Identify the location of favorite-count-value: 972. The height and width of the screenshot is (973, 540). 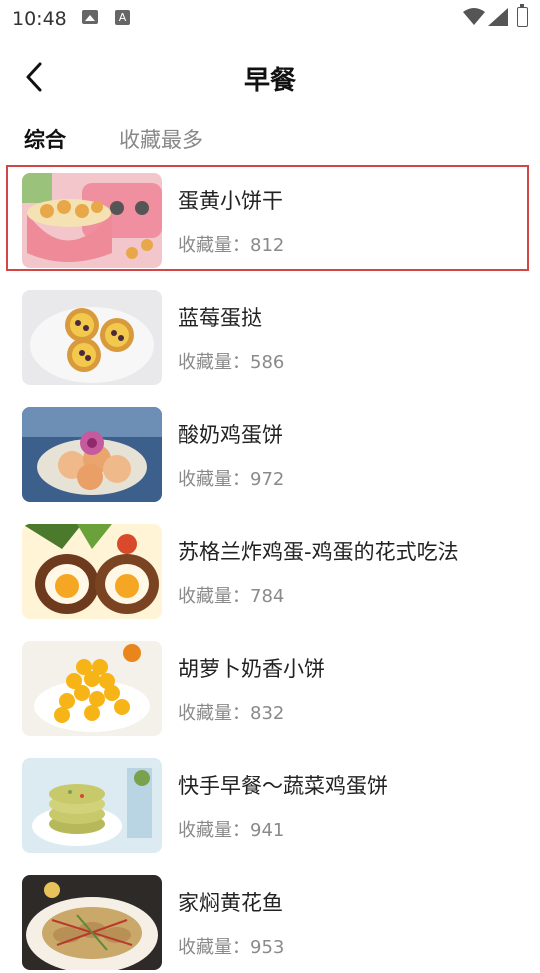
(267, 479).